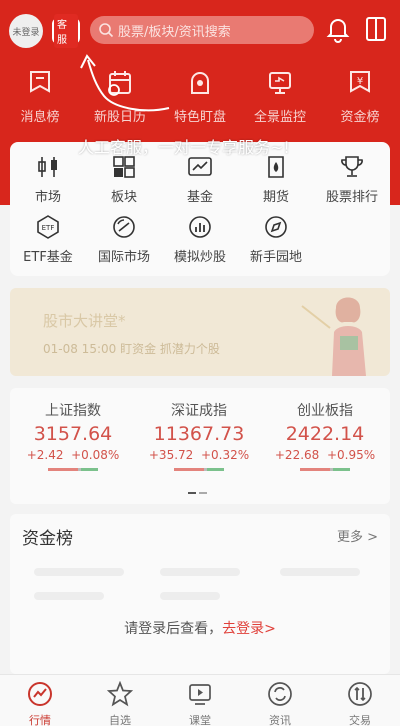 The image size is (400, 726). Describe the element at coordinates (200, 83) in the screenshot. I see `watch-market-icon` at that location.